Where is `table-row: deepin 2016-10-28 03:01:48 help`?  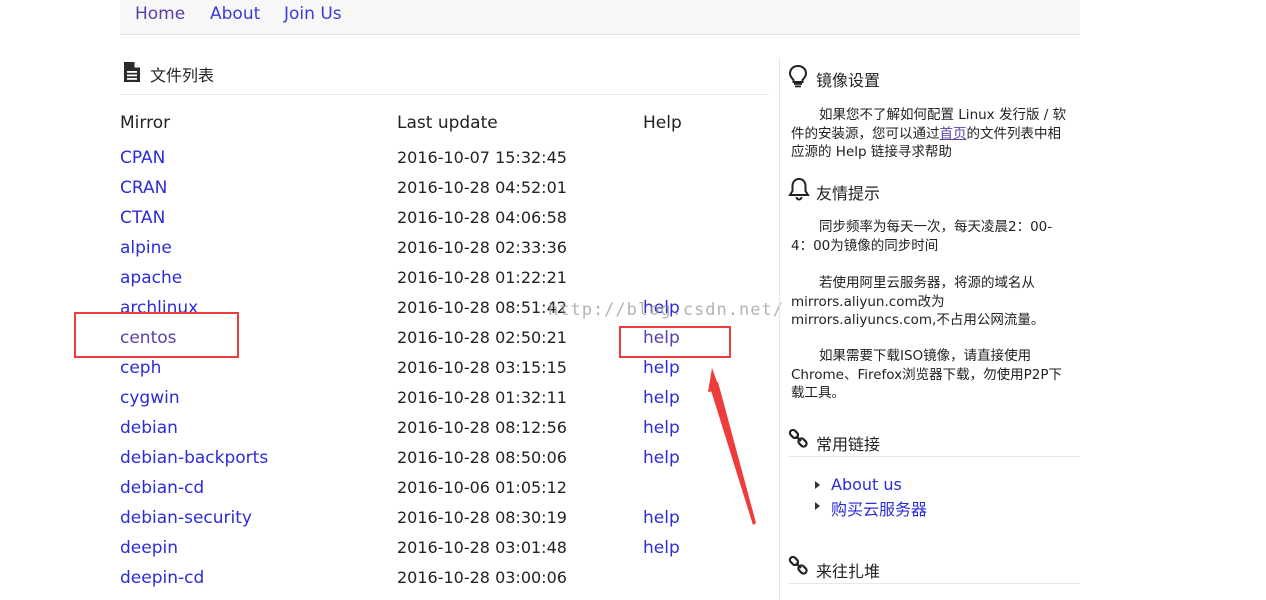
table-row: deepin 2016-10-28 03:01:48 help is located at coordinates (420, 549).